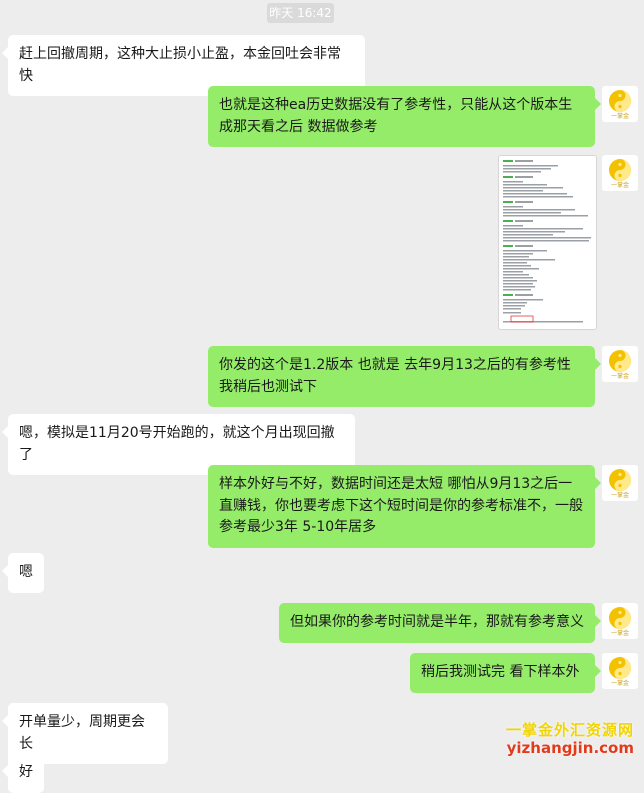  I want to click on message-bubble-sent: 你发的这个是1.2版本 也就是 去年9月13之后的有参考性 我稍后也测试下, so click(404, 376).